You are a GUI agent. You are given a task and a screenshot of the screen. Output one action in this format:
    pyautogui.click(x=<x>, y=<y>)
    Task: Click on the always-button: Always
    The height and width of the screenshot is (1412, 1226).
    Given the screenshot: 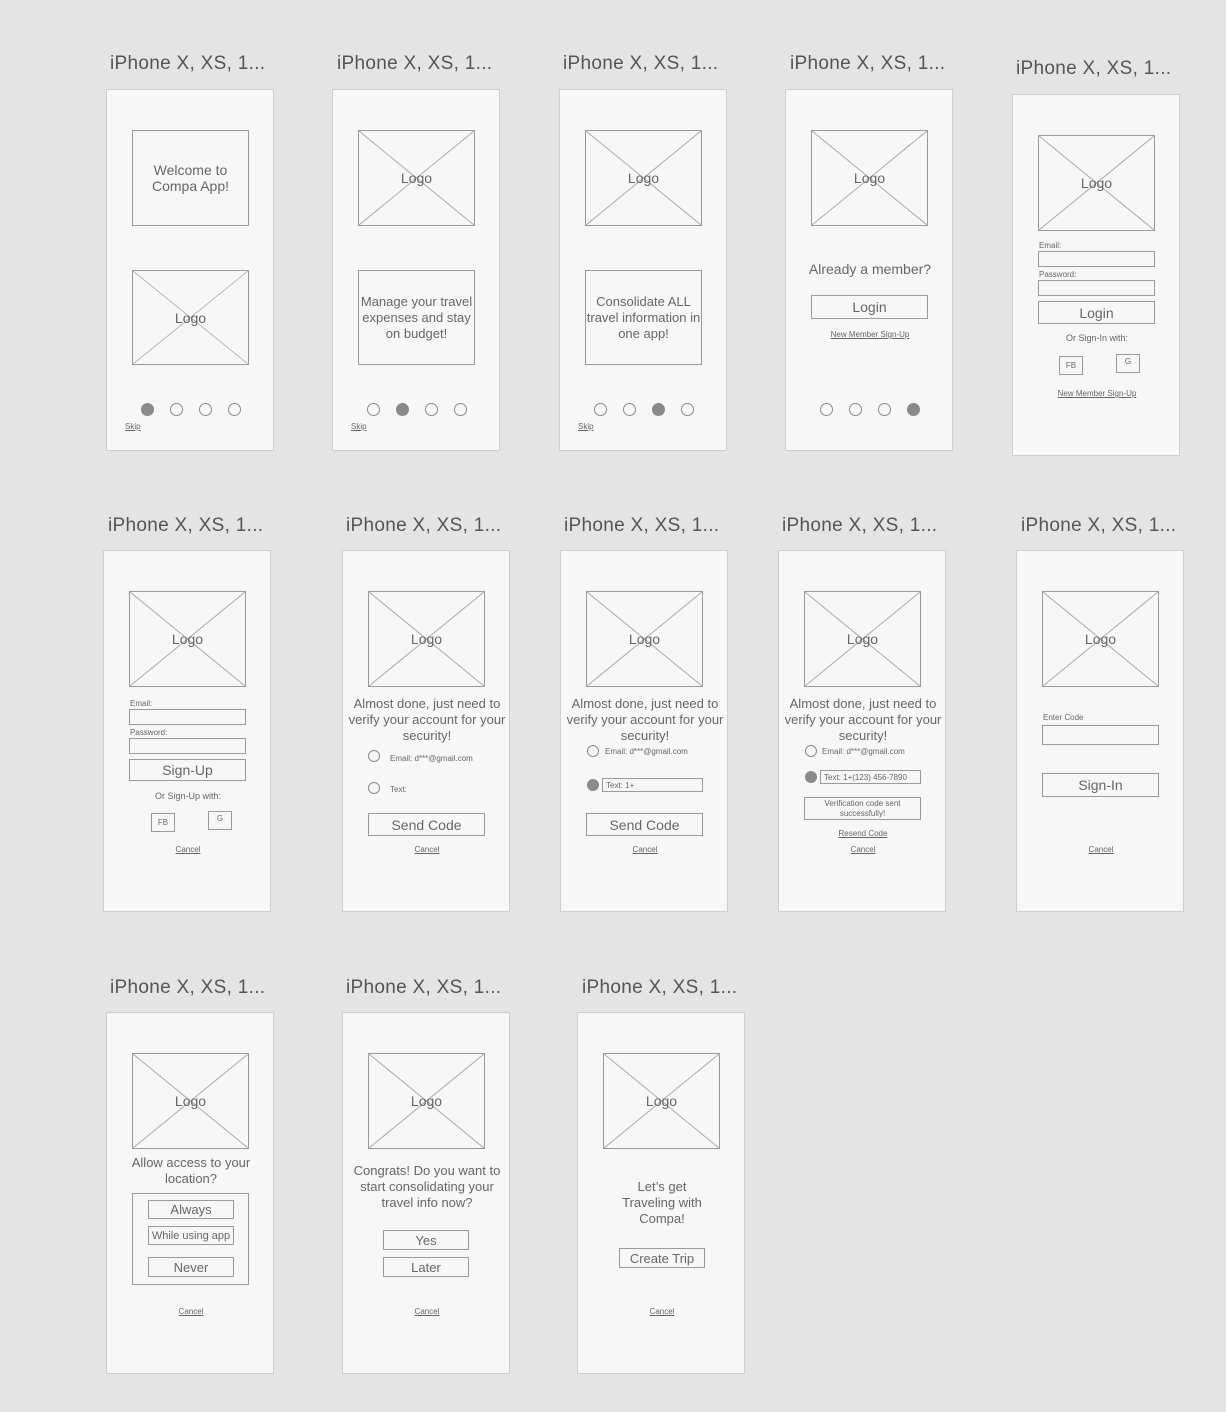 What is the action you would take?
    pyautogui.click(x=191, y=1209)
    